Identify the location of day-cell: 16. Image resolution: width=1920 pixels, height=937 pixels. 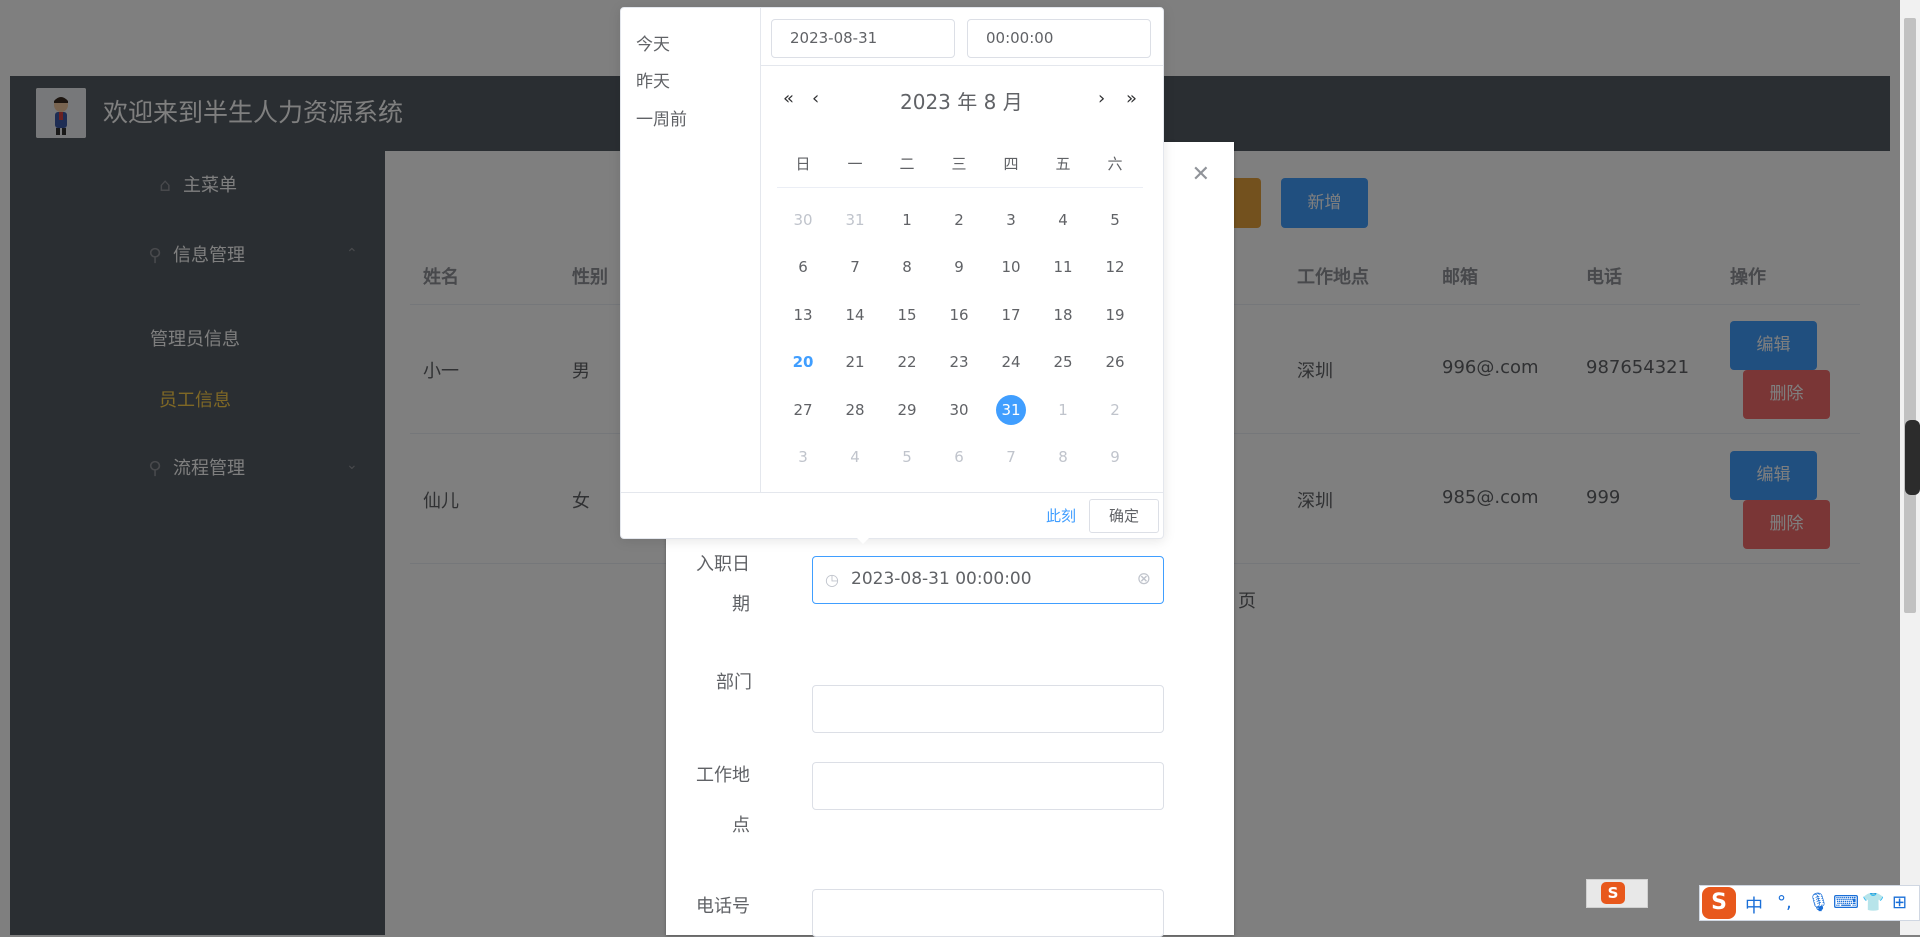
(959, 315).